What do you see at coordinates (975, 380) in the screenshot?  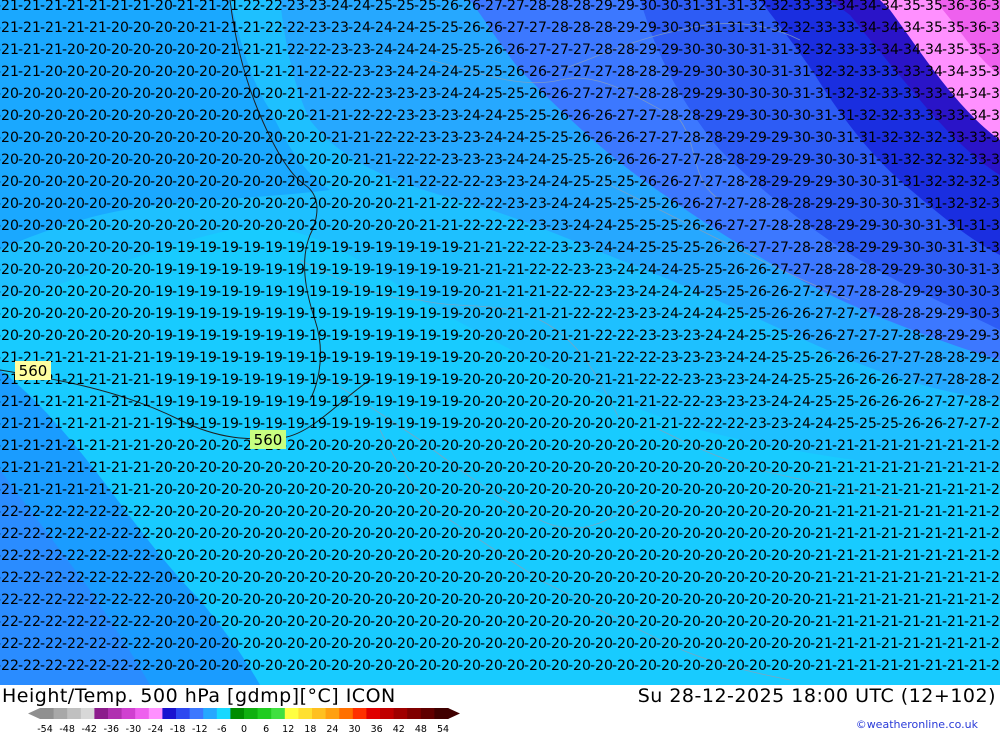 I see `temperature-value: -28` at bounding box center [975, 380].